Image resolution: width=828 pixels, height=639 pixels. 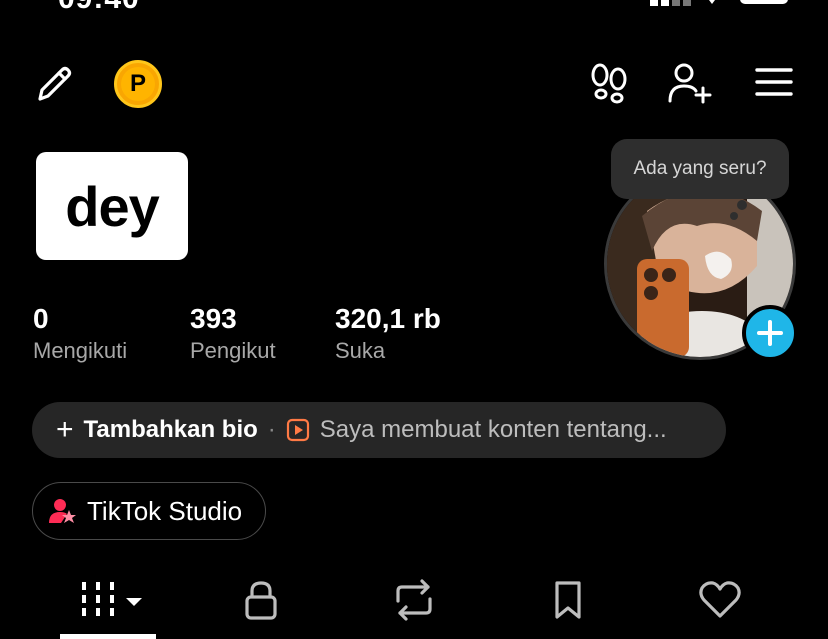 I want to click on videos-grid-icon, so click(x=112, y=599).